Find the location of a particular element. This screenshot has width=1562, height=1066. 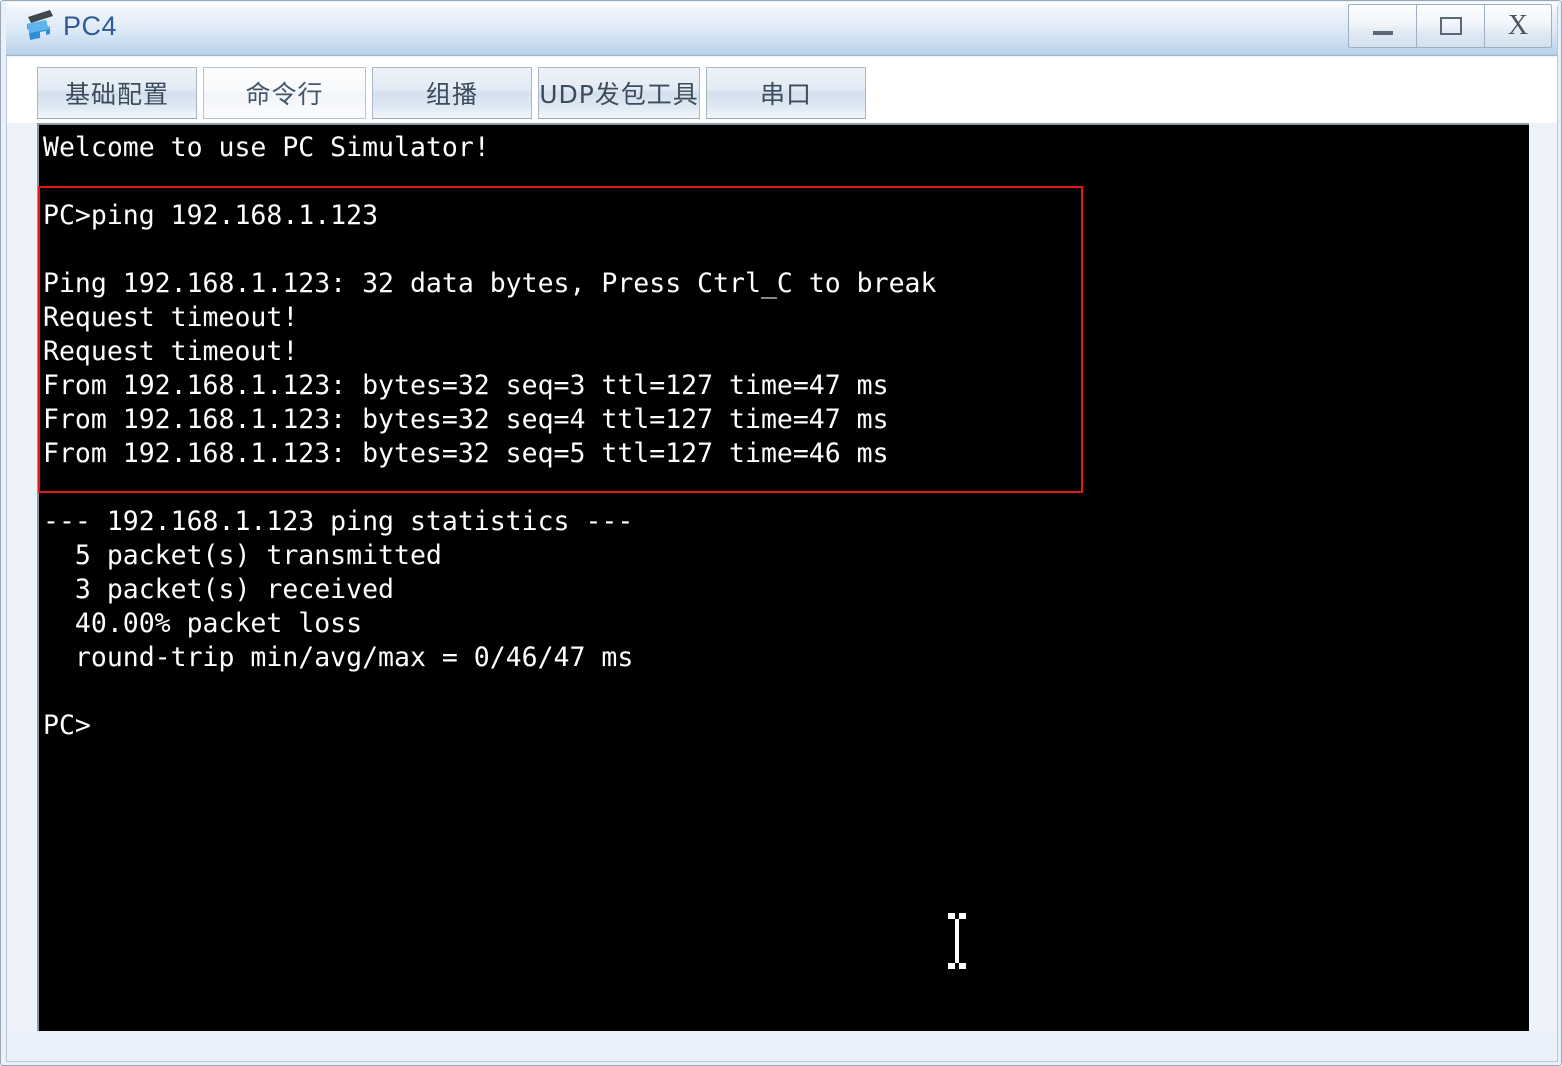

tab-basic-config: 基础配置 is located at coordinates (117, 93).